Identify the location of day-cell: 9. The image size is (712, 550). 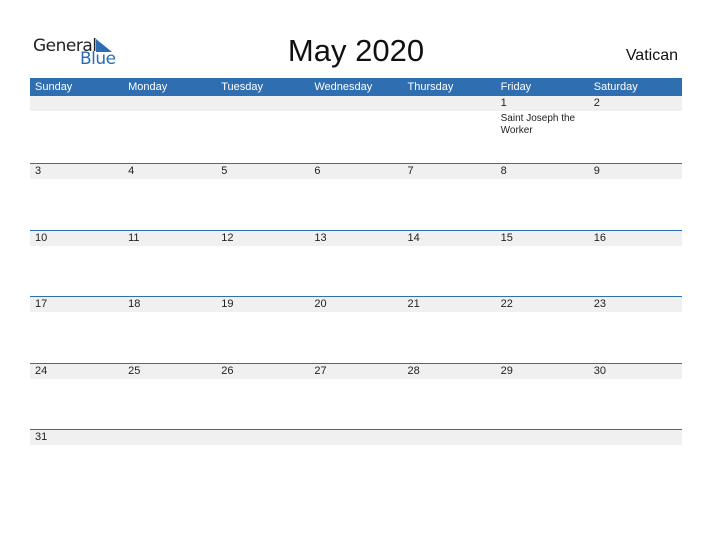
(635, 171).